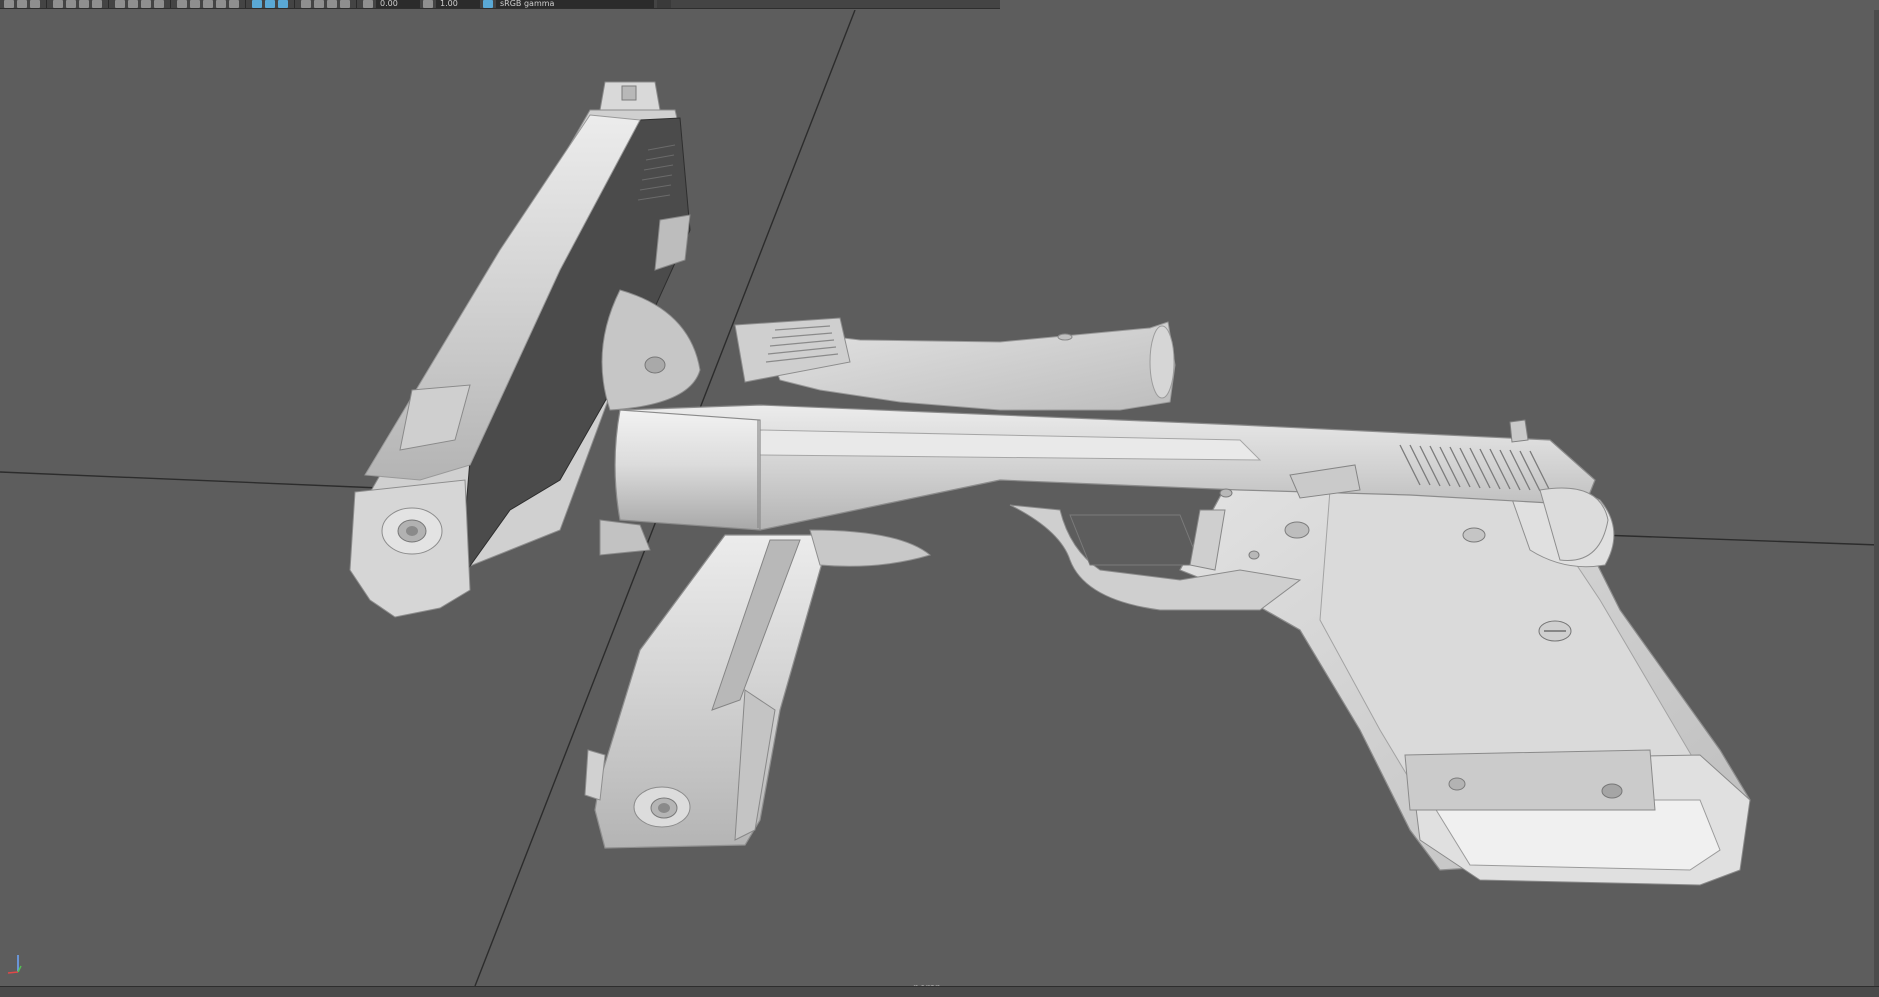 This screenshot has width=1879, height=997. What do you see at coordinates (257, 4) in the screenshot?
I see `xray-joints-icon` at bounding box center [257, 4].